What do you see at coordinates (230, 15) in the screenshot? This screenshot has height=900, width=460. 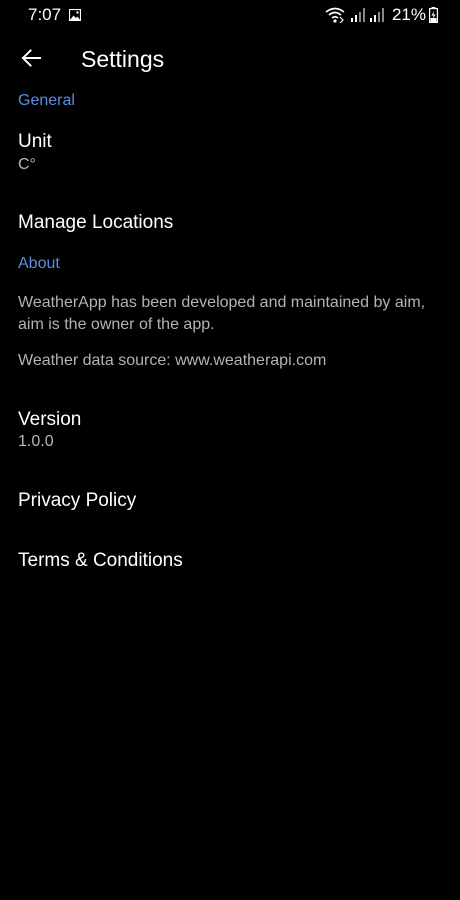 I see `status-bar: 7:07 21%` at bounding box center [230, 15].